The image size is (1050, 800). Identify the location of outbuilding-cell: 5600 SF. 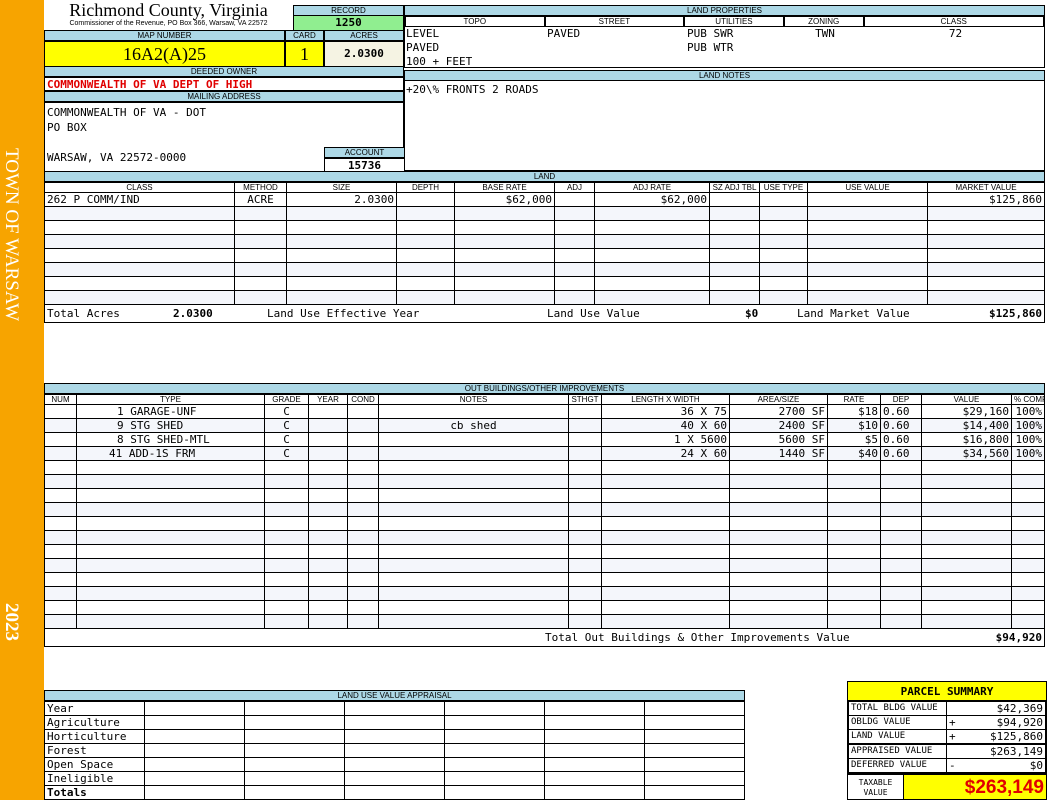
(778, 439).